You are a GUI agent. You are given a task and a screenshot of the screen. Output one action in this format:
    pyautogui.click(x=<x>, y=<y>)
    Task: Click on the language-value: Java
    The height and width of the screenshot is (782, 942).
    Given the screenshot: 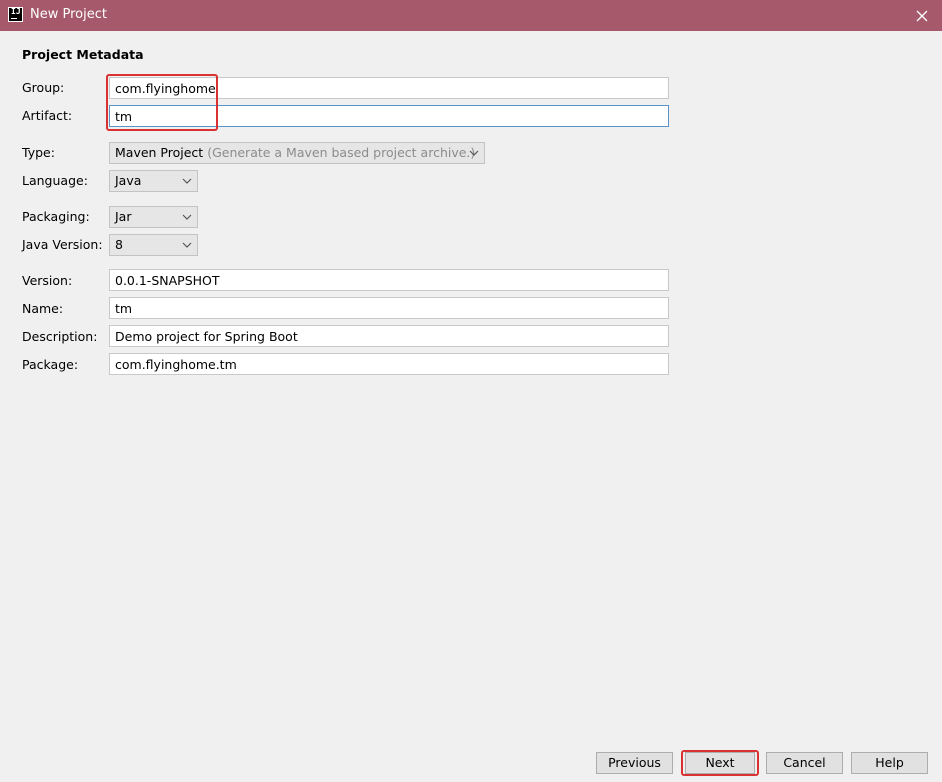 What is the action you would take?
    pyautogui.click(x=128, y=180)
    